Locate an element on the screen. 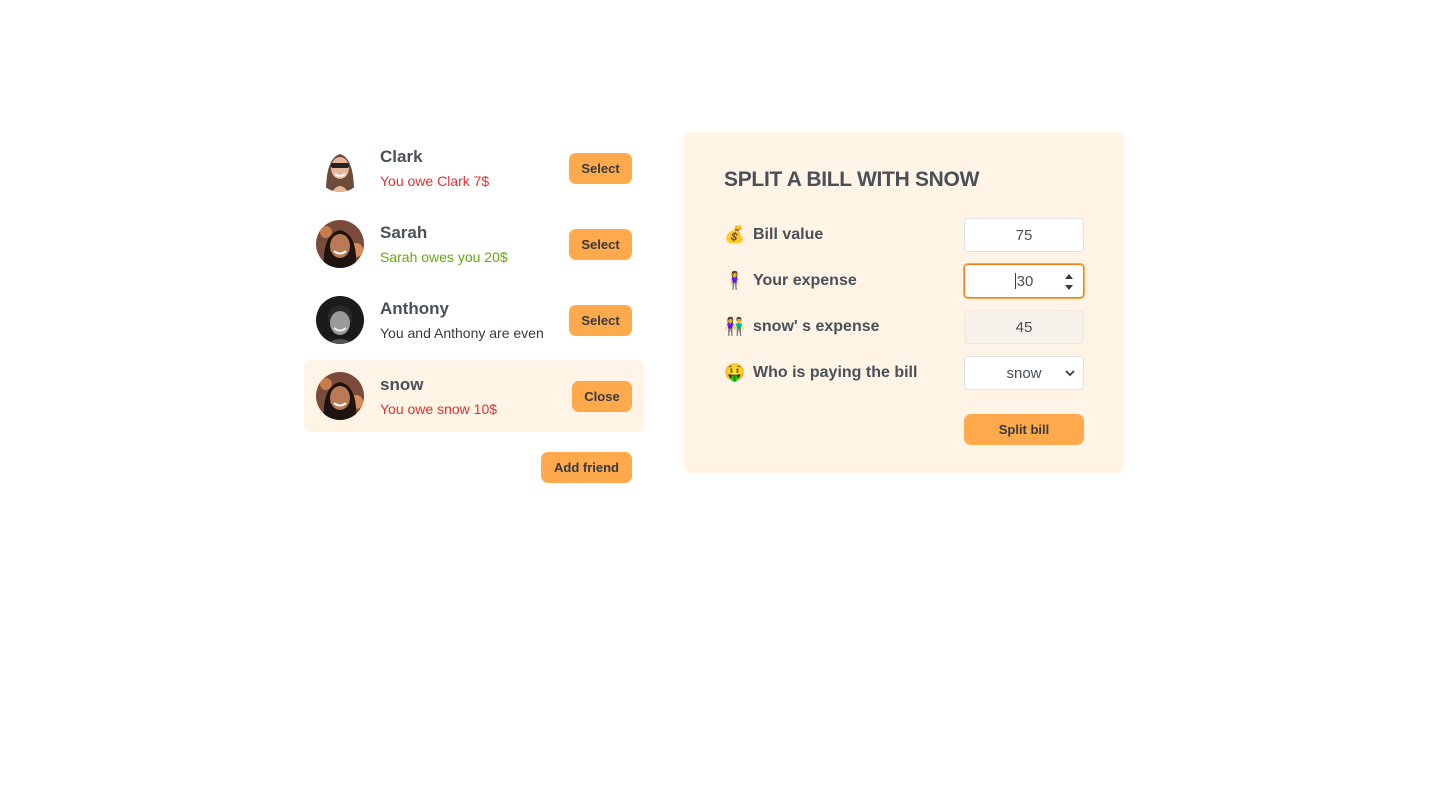  submit-row: Split bill is located at coordinates (904, 429).